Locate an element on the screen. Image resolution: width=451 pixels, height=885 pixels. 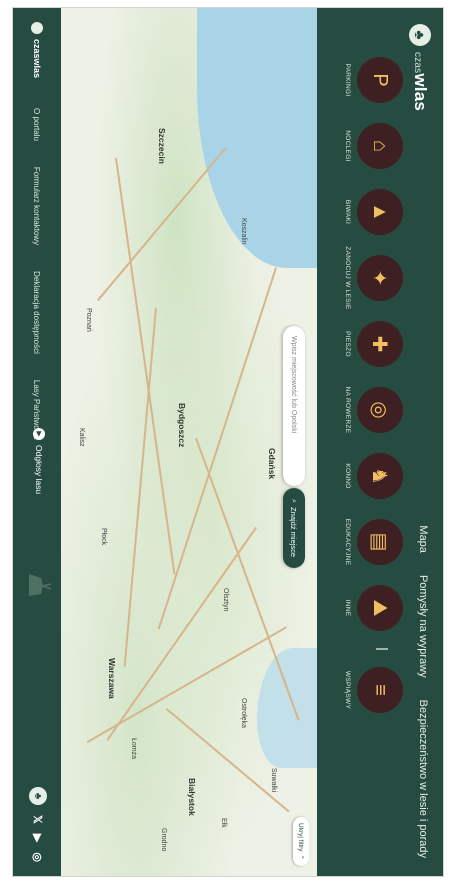
category-separator is located at coordinates (382, 649).